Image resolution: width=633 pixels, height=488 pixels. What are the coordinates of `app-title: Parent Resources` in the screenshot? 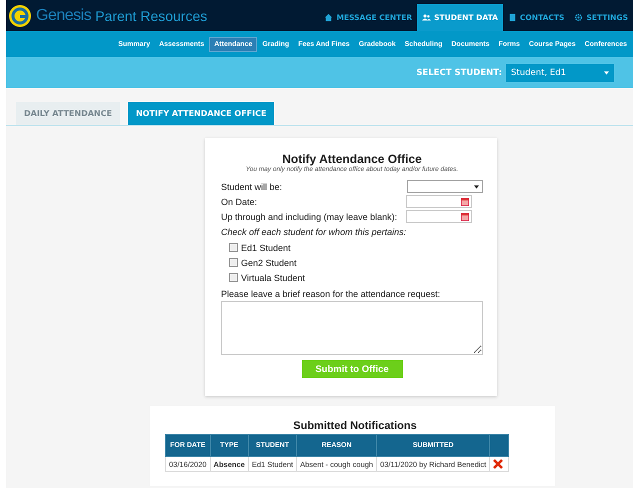 It's located at (151, 16).